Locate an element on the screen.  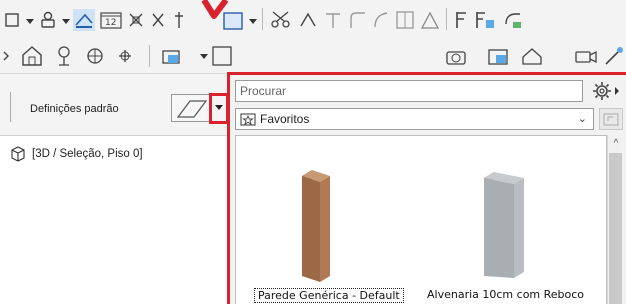
plant-icon is located at coordinates (64, 56).